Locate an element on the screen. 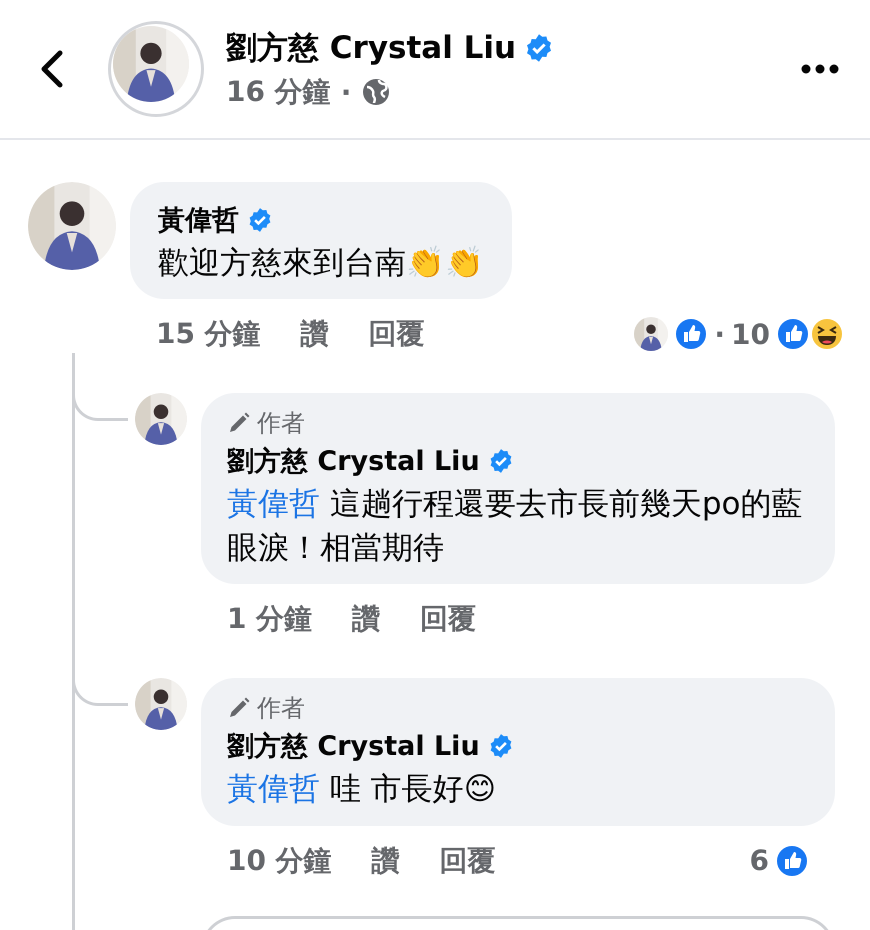  page-author-name: 劉方慈 Crystal Liu is located at coordinates (371, 48).